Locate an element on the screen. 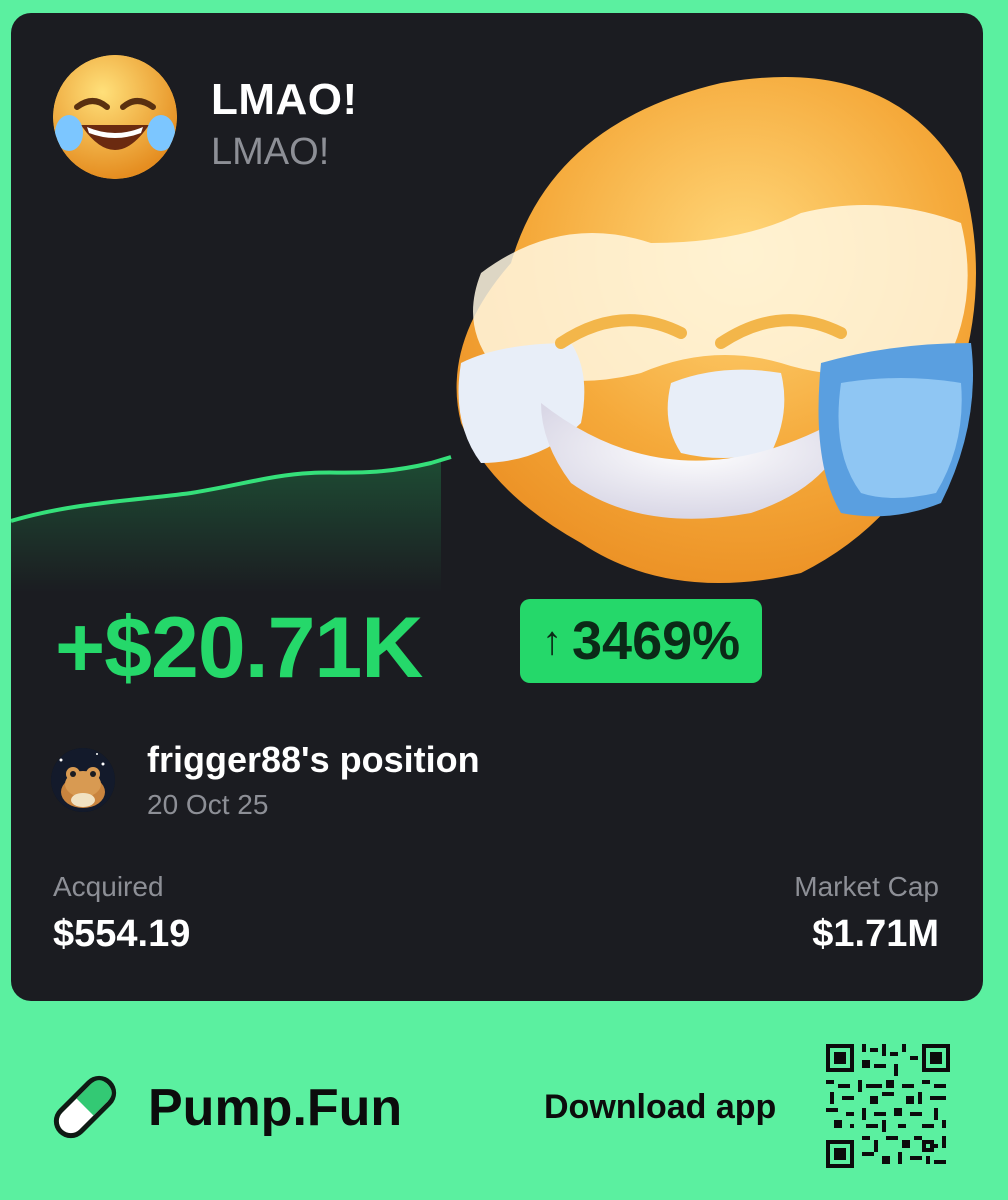 This screenshot has width=1008, height=1200. acquired-value: $554.19 is located at coordinates (122, 934).